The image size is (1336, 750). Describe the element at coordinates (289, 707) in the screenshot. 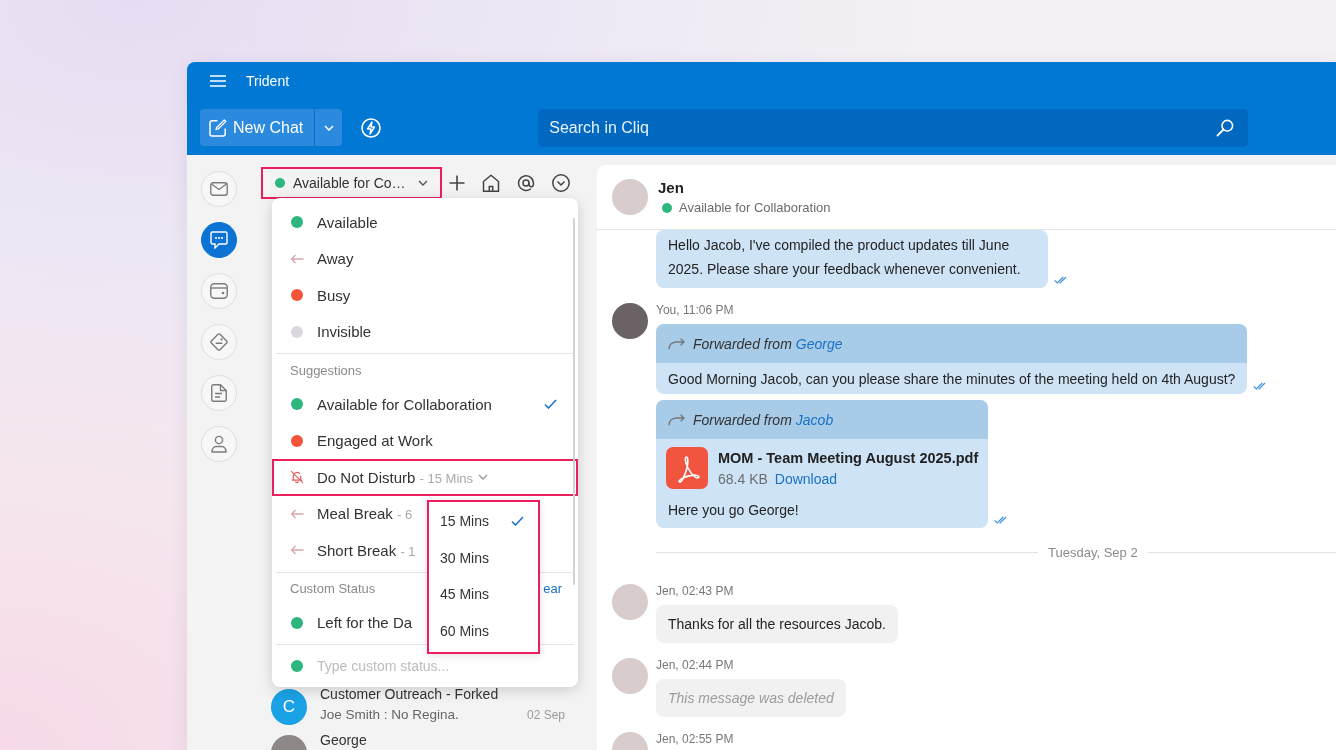

I see `avatar: C` at that location.